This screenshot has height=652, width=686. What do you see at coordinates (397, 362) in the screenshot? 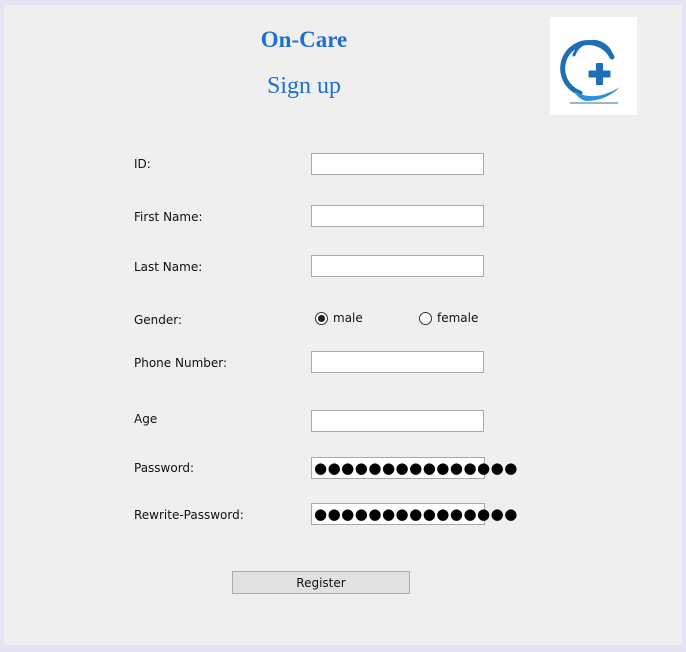
I see `phone-field` at bounding box center [397, 362].